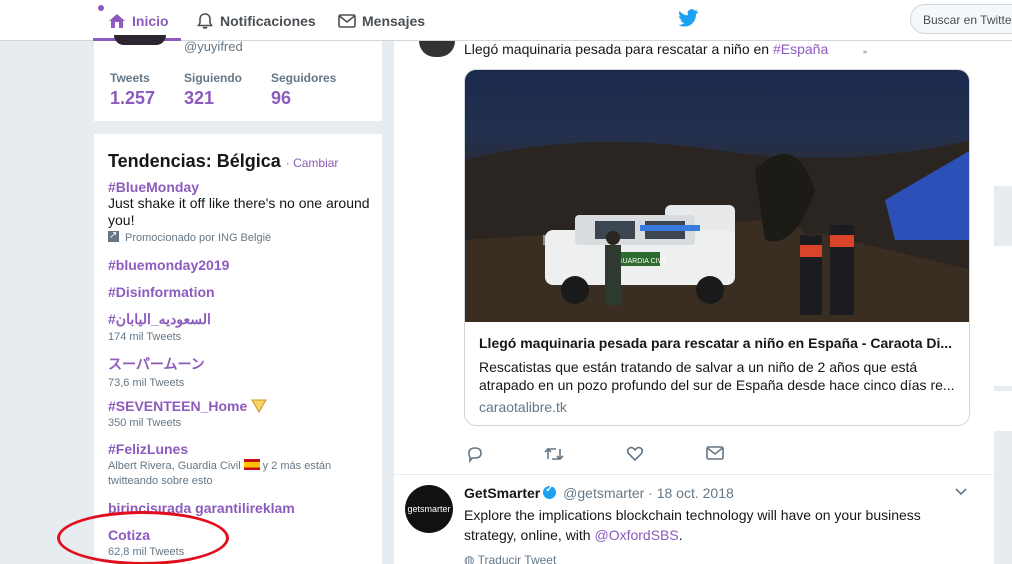 The width and height of the screenshot is (1012, 564). What do you see at coordinates (259, 406) in the screenshot?
I see `hashflag-icon` at bounding box center [259, 406].